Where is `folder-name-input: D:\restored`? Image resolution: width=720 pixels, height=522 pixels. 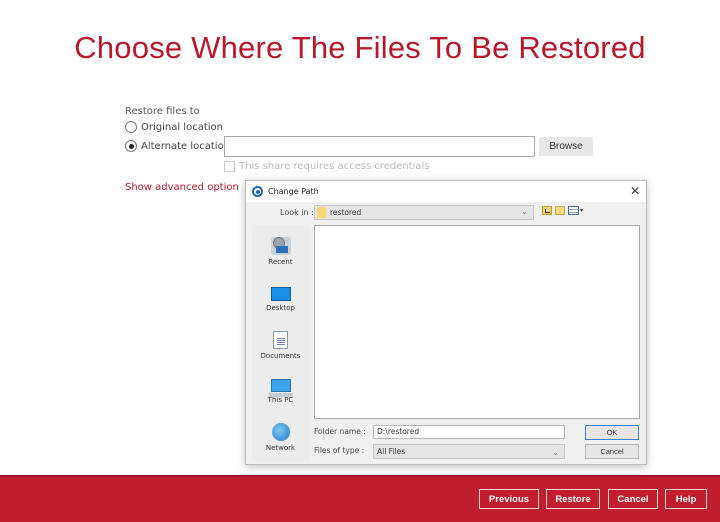
folder-name-input: D:\restored is located at coordinates (469, 432).